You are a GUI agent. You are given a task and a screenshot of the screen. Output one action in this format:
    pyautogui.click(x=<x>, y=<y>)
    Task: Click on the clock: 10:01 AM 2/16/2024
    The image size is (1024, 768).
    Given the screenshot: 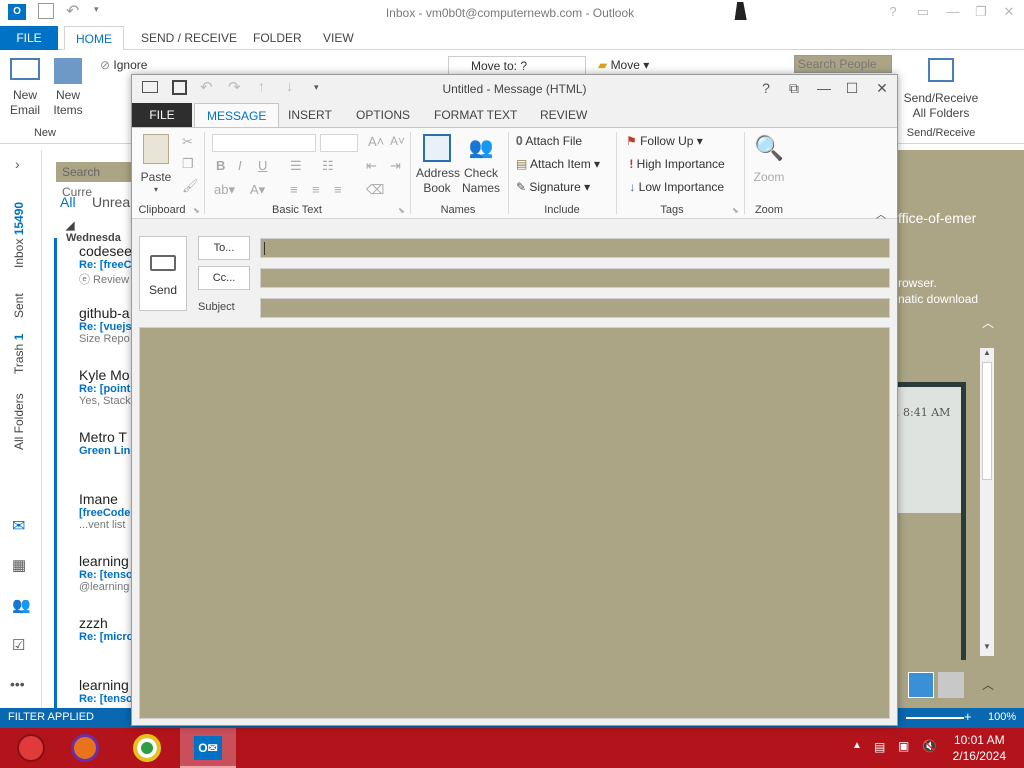 What is the action you would take?
    pyautogui.click(x=979, y=748)
    